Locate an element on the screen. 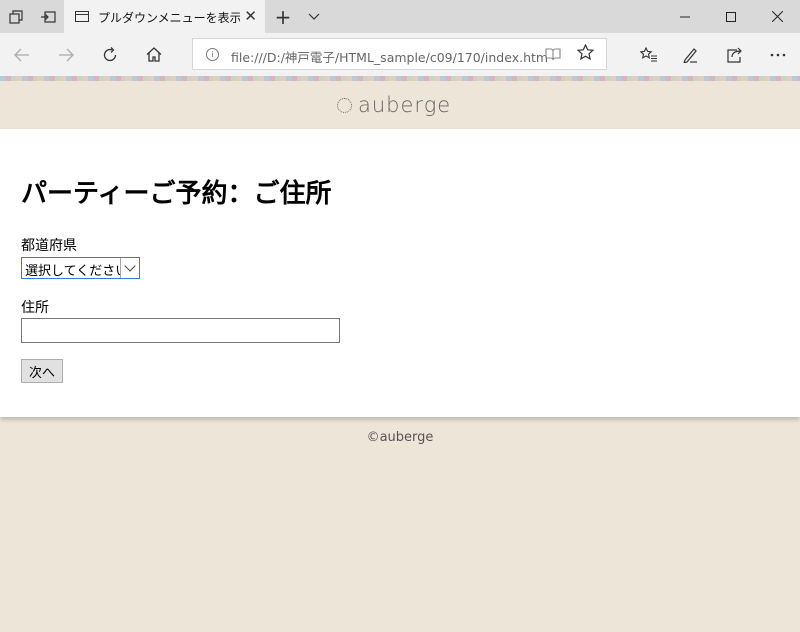 This screenshot has width=800, height=632. logo-text: auberge is located at coordinates (405, 105).